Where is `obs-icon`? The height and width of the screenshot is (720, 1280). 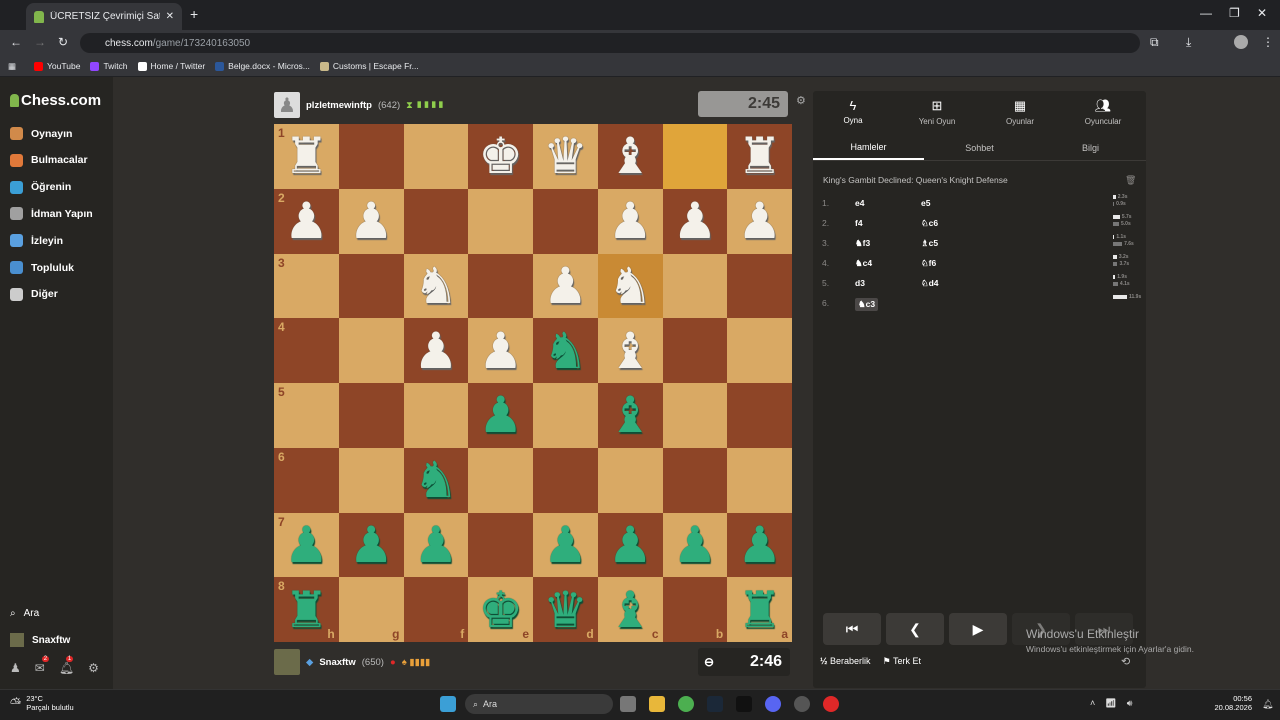 obs-icon is located at coordinates (802, 704).